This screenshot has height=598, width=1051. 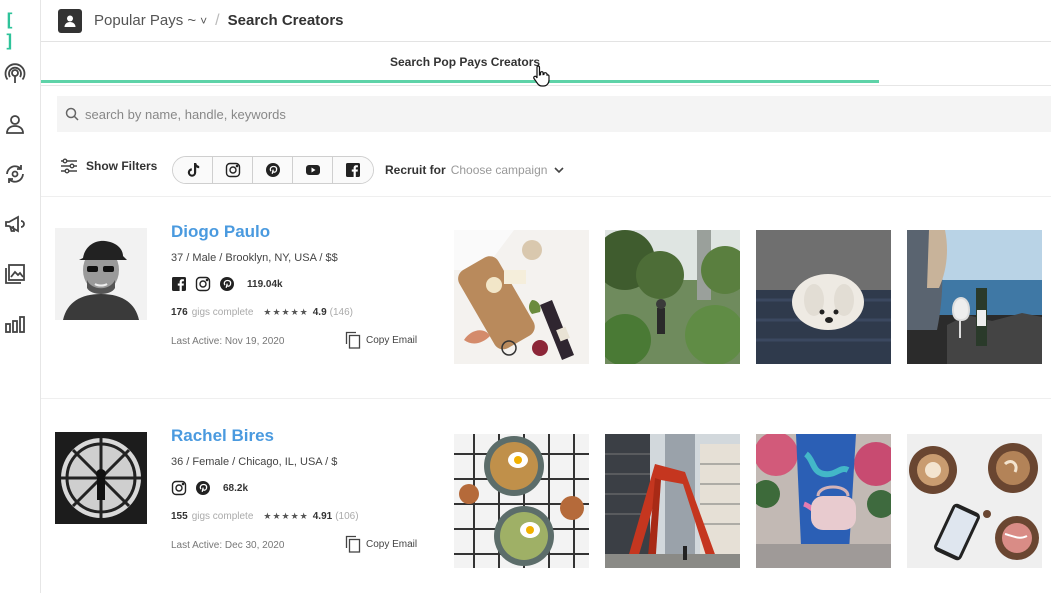 I want to click on rating-value: 4.91, so click(x=322, y=516).